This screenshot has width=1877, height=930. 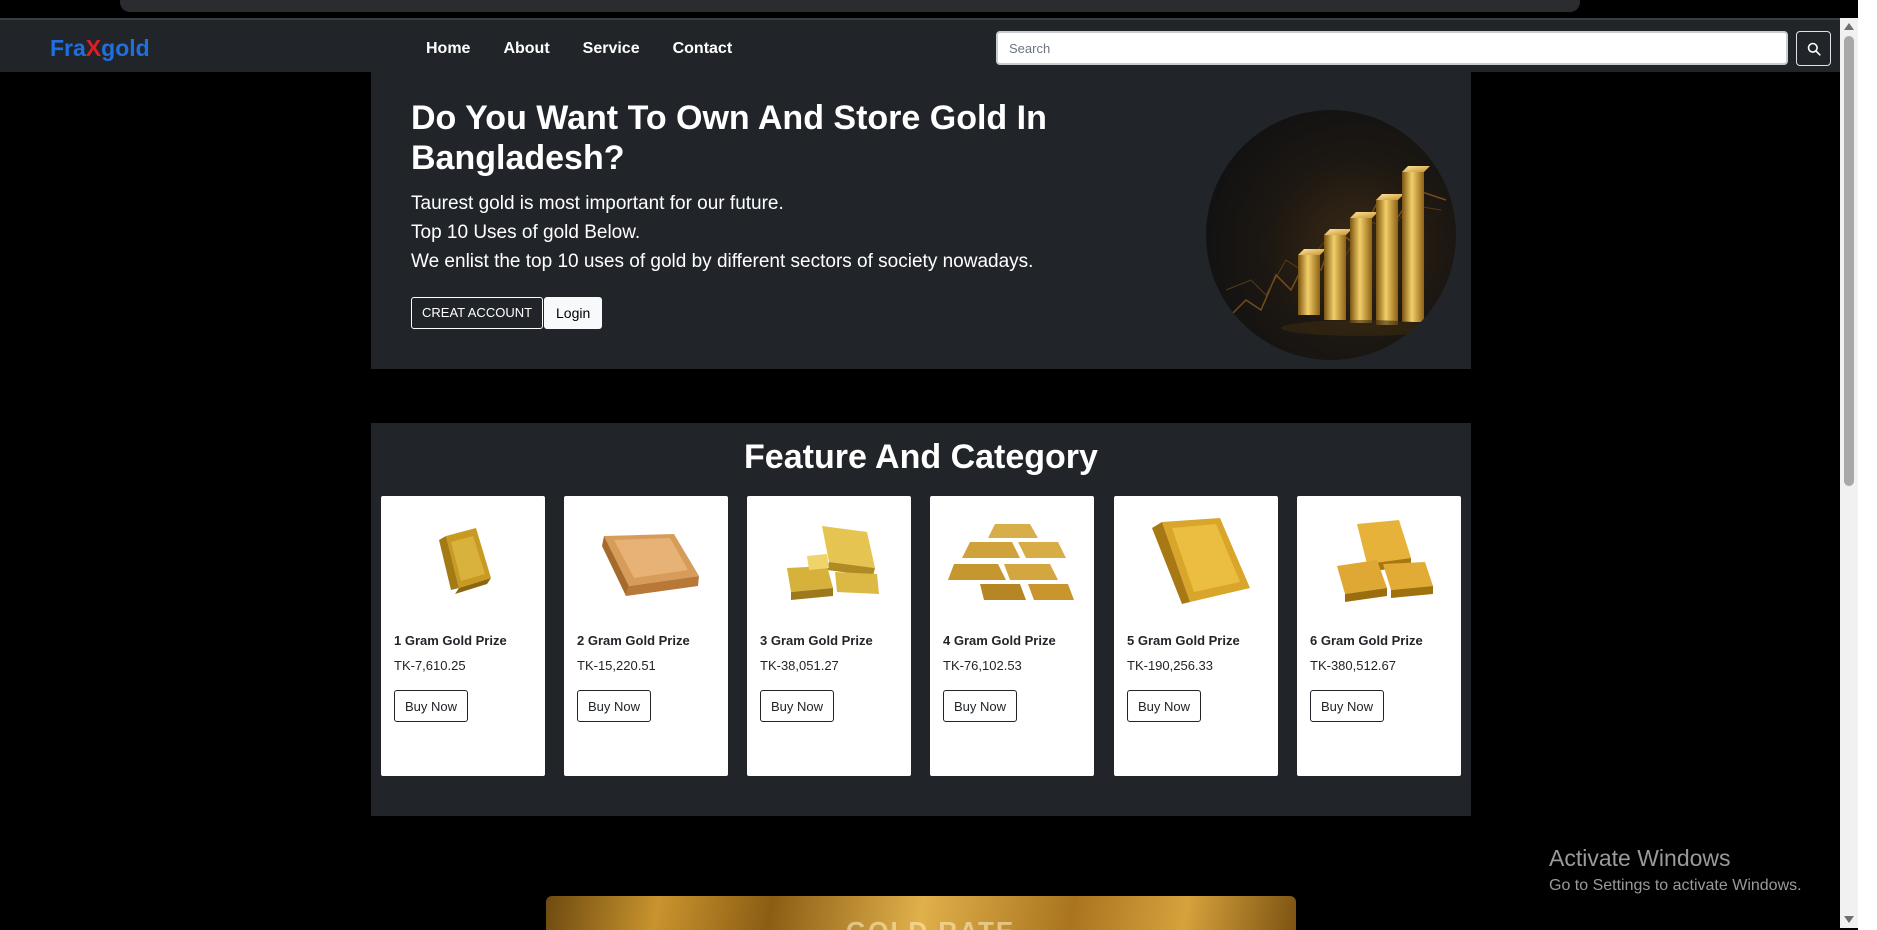 What do you see at coordinates (1867, 465) in the screenshot?
I see `window-edge` at bounding box center [1867, 465].